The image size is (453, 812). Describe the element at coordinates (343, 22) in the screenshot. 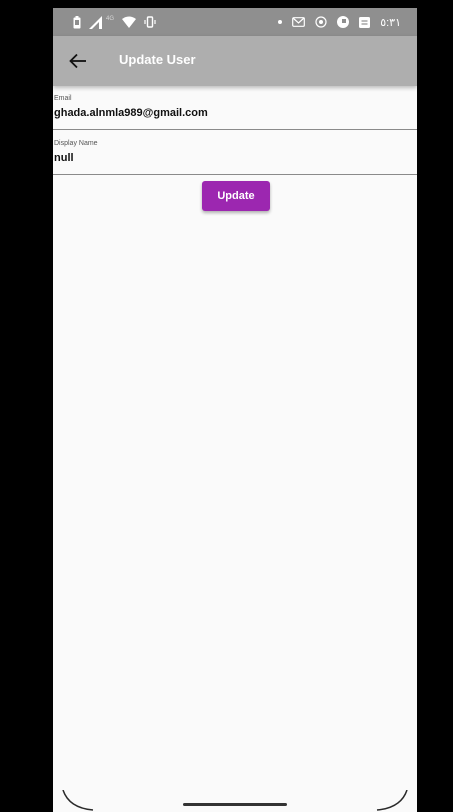

I see `app-icon` at that location.